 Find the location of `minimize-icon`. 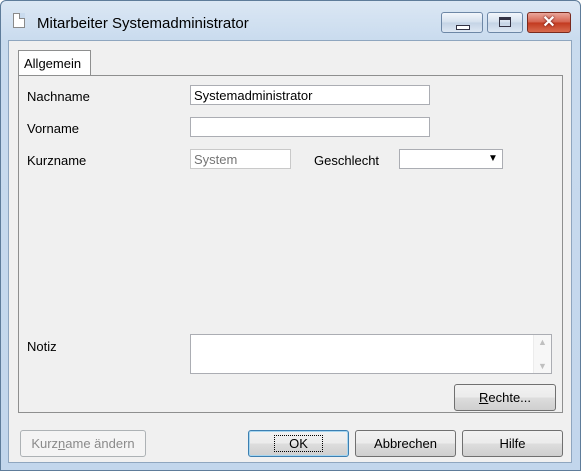

minimize-icon is located at coordinates (463, 27).